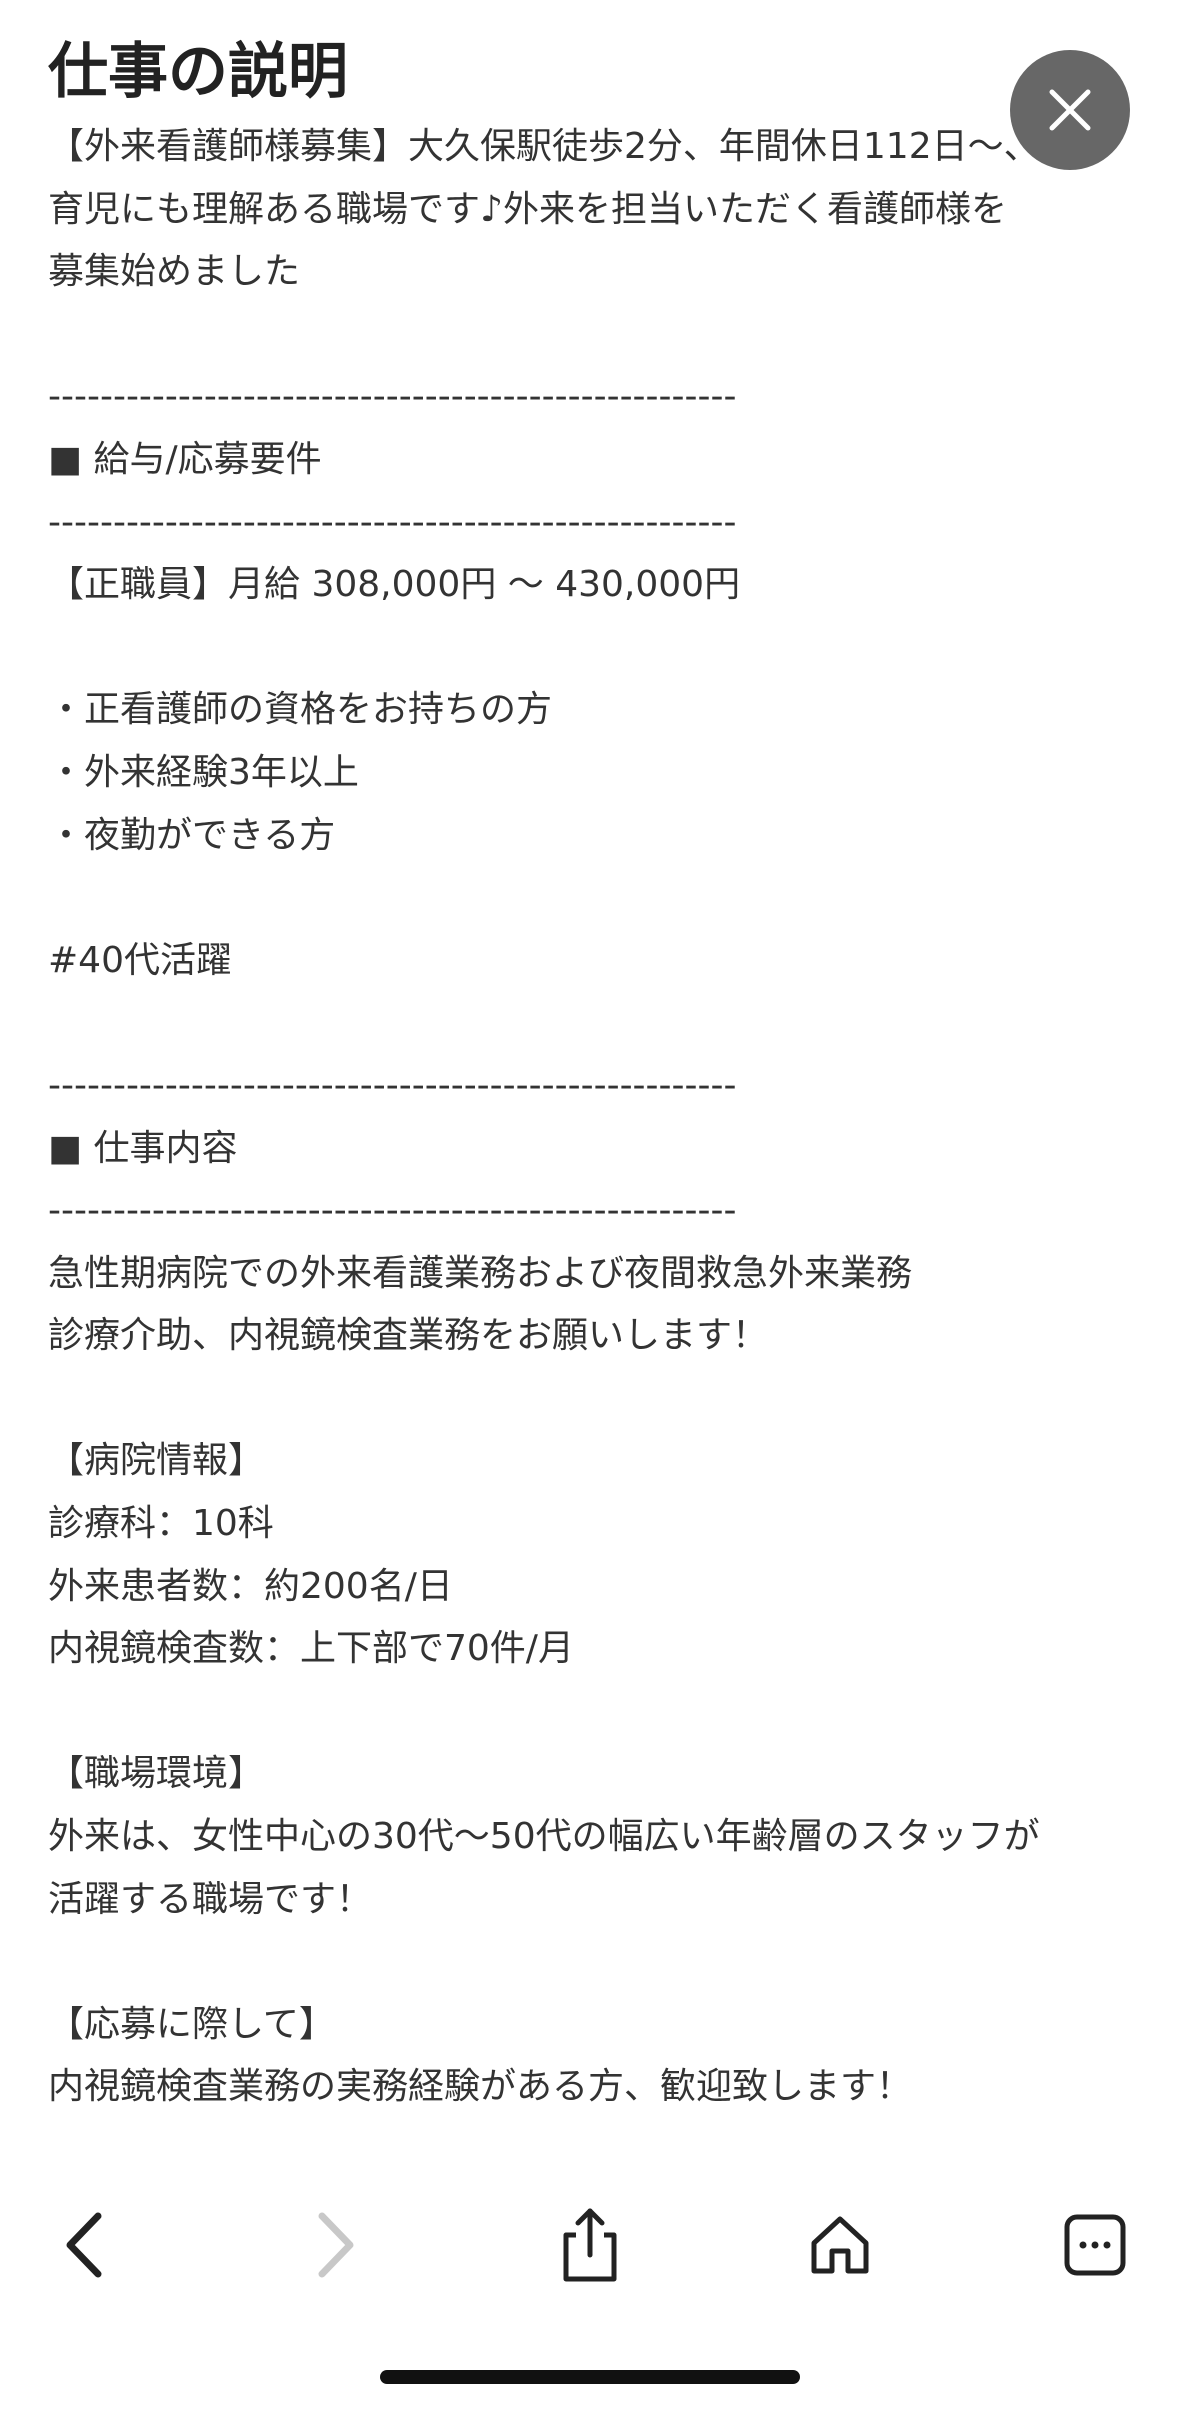 This screenshot has width=1179, height=2411. Describe the element at coordinates (156, 1461) in the screenshot. I see `description-line: 【病院情報】` at that location.